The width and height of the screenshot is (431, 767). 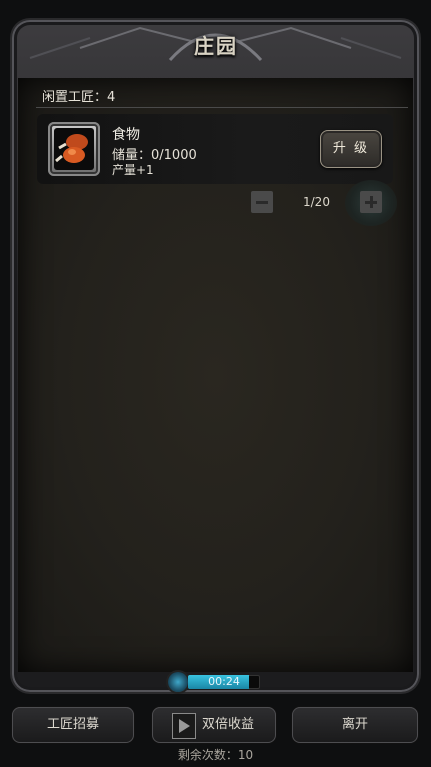 I want to click on decrease-button, so click(x=262, y=202).